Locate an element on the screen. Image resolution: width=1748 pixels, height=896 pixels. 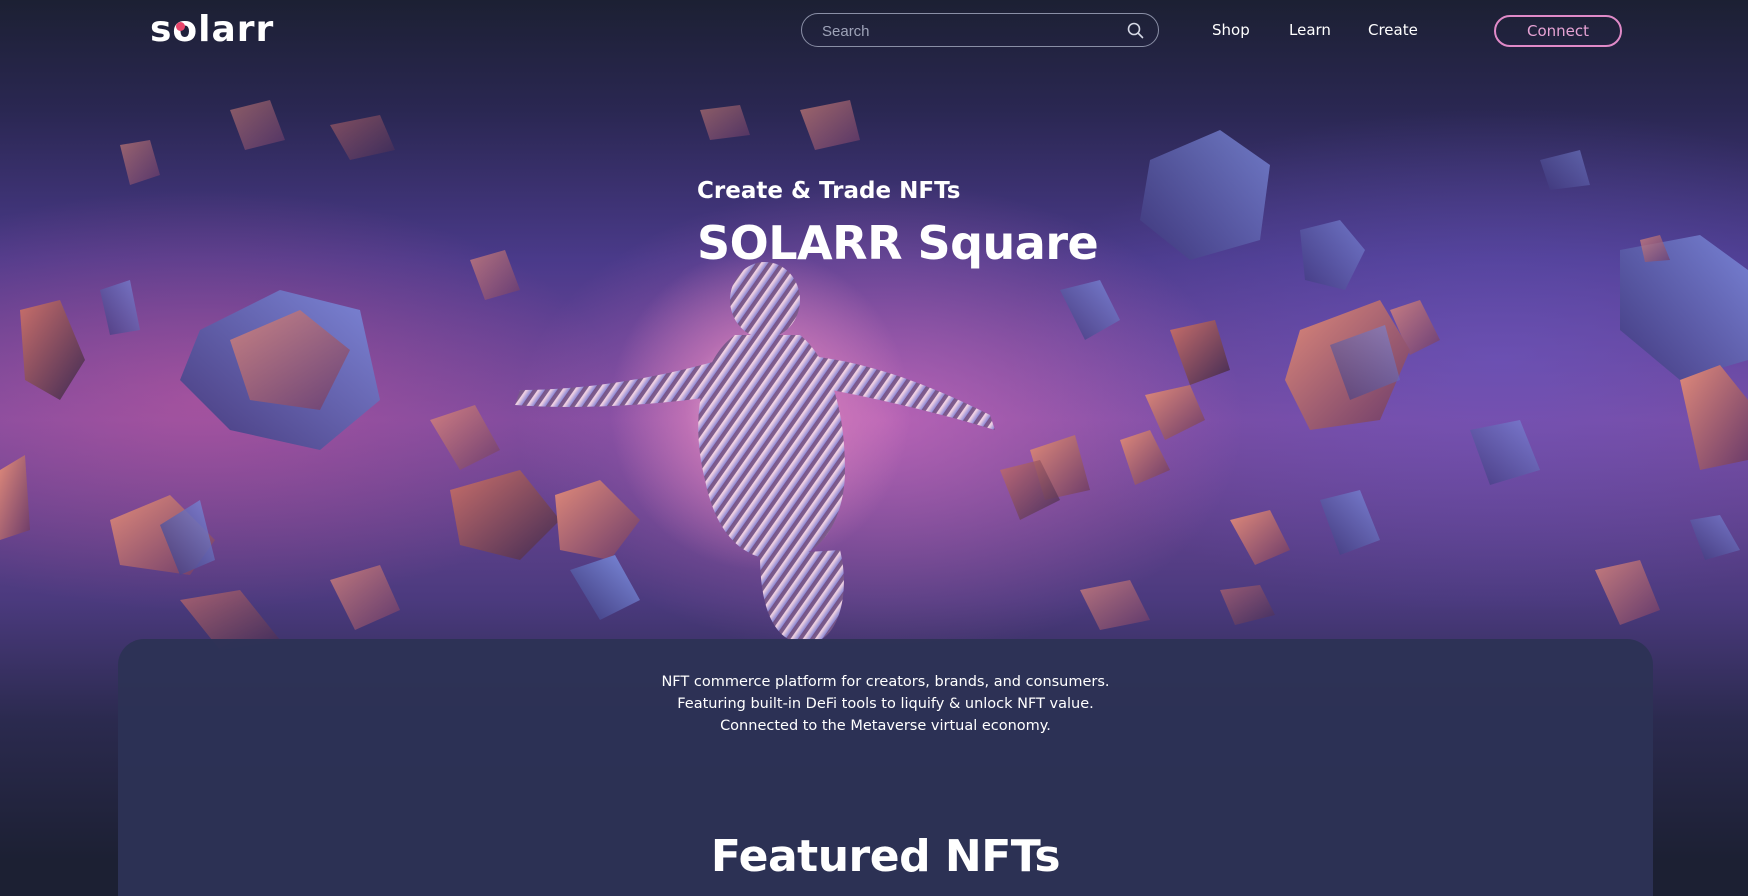
nav-learn: Learn is located at coordinates (1310, 30).